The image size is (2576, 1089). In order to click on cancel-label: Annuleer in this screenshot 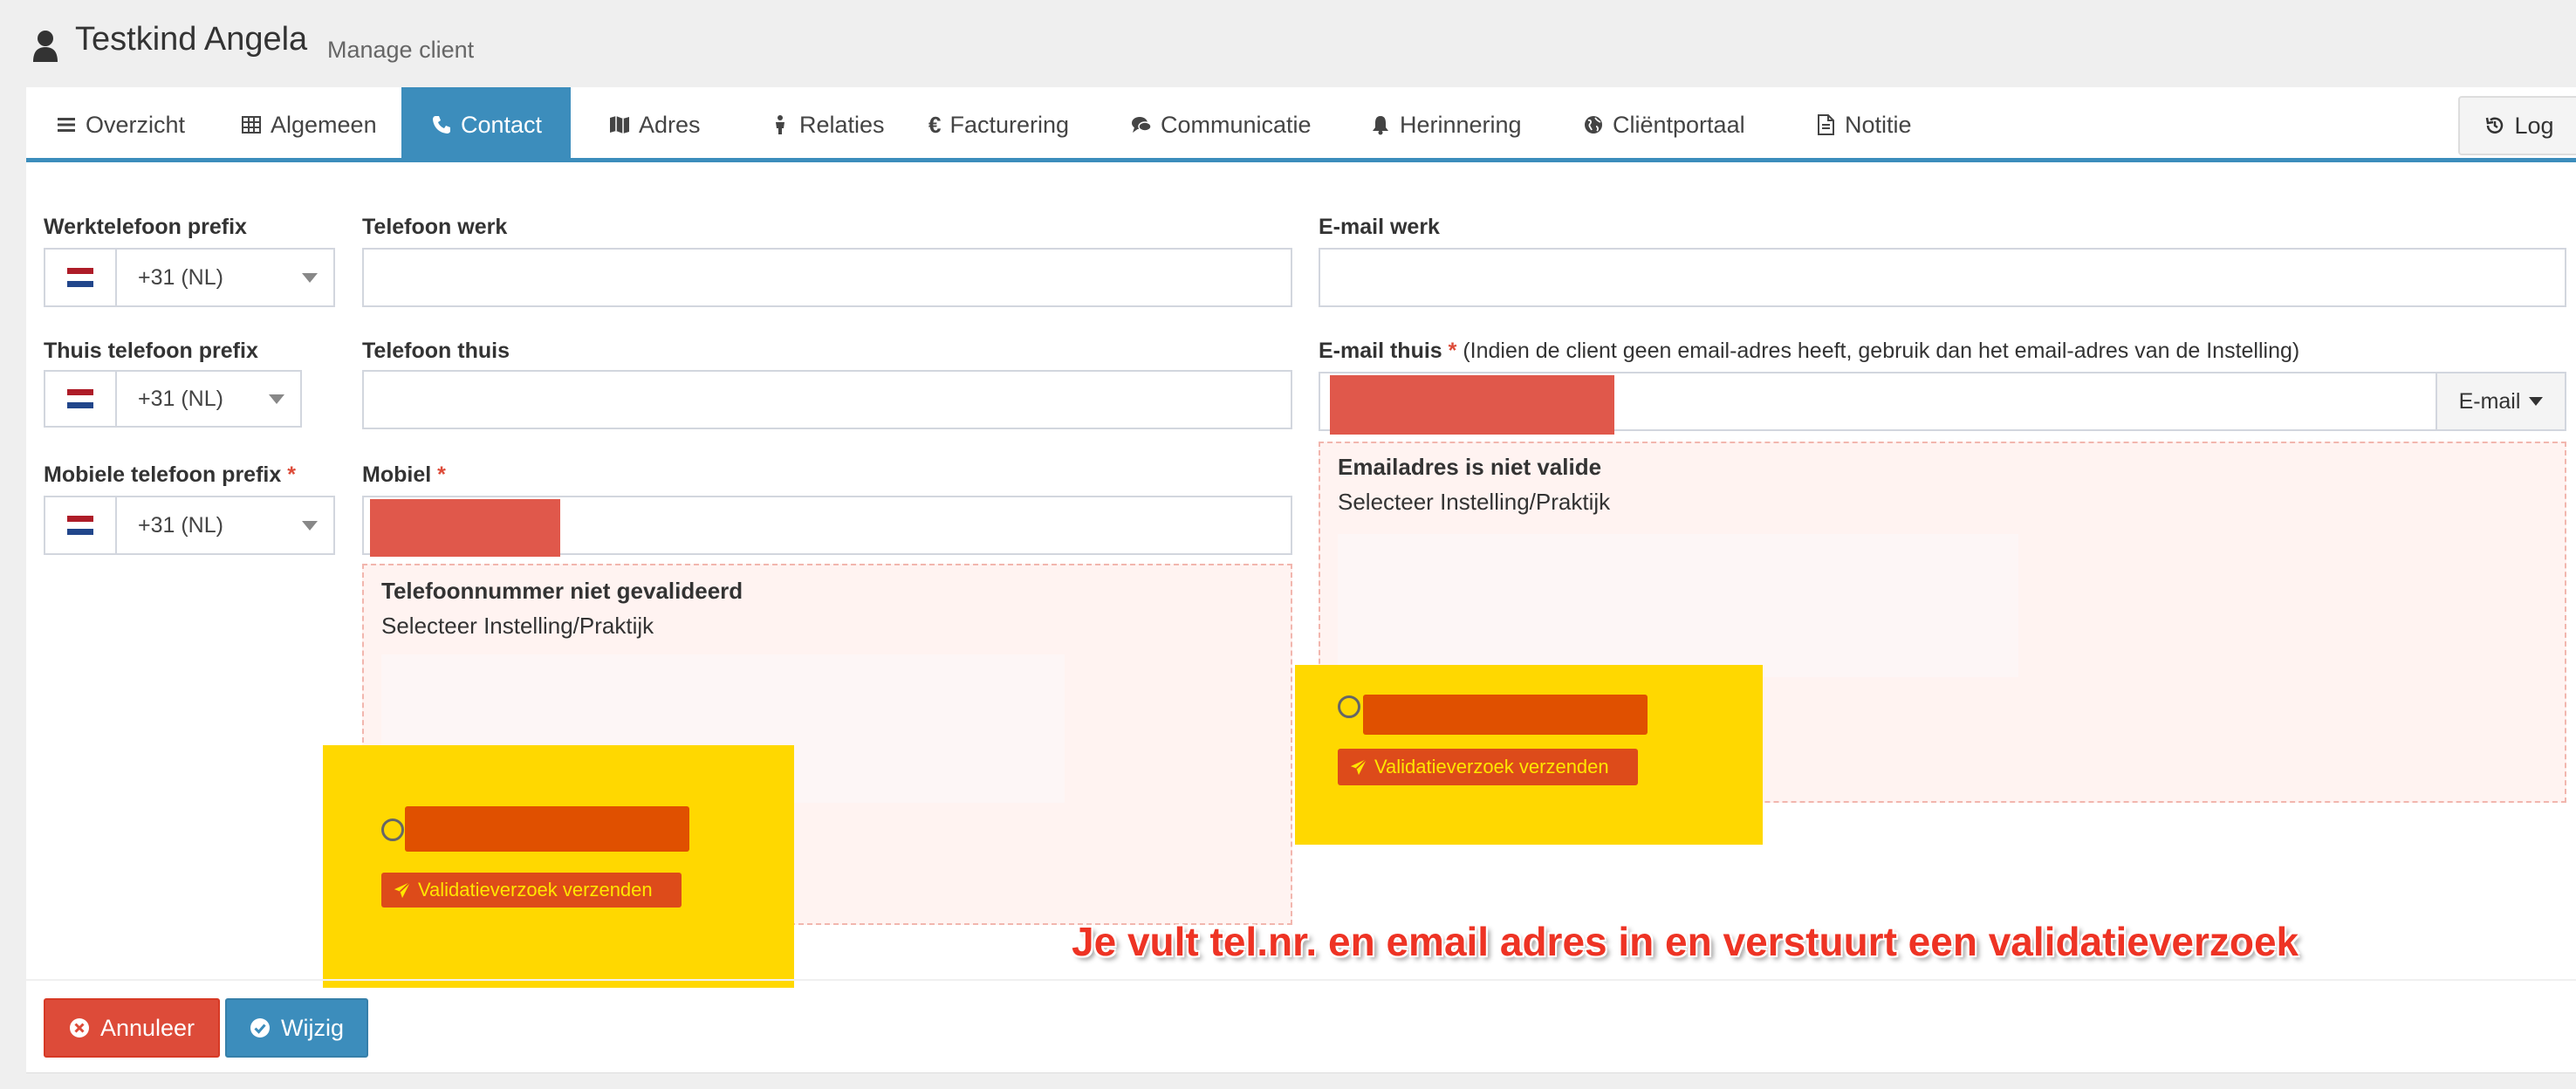, I will do `click(147, 1027)`.